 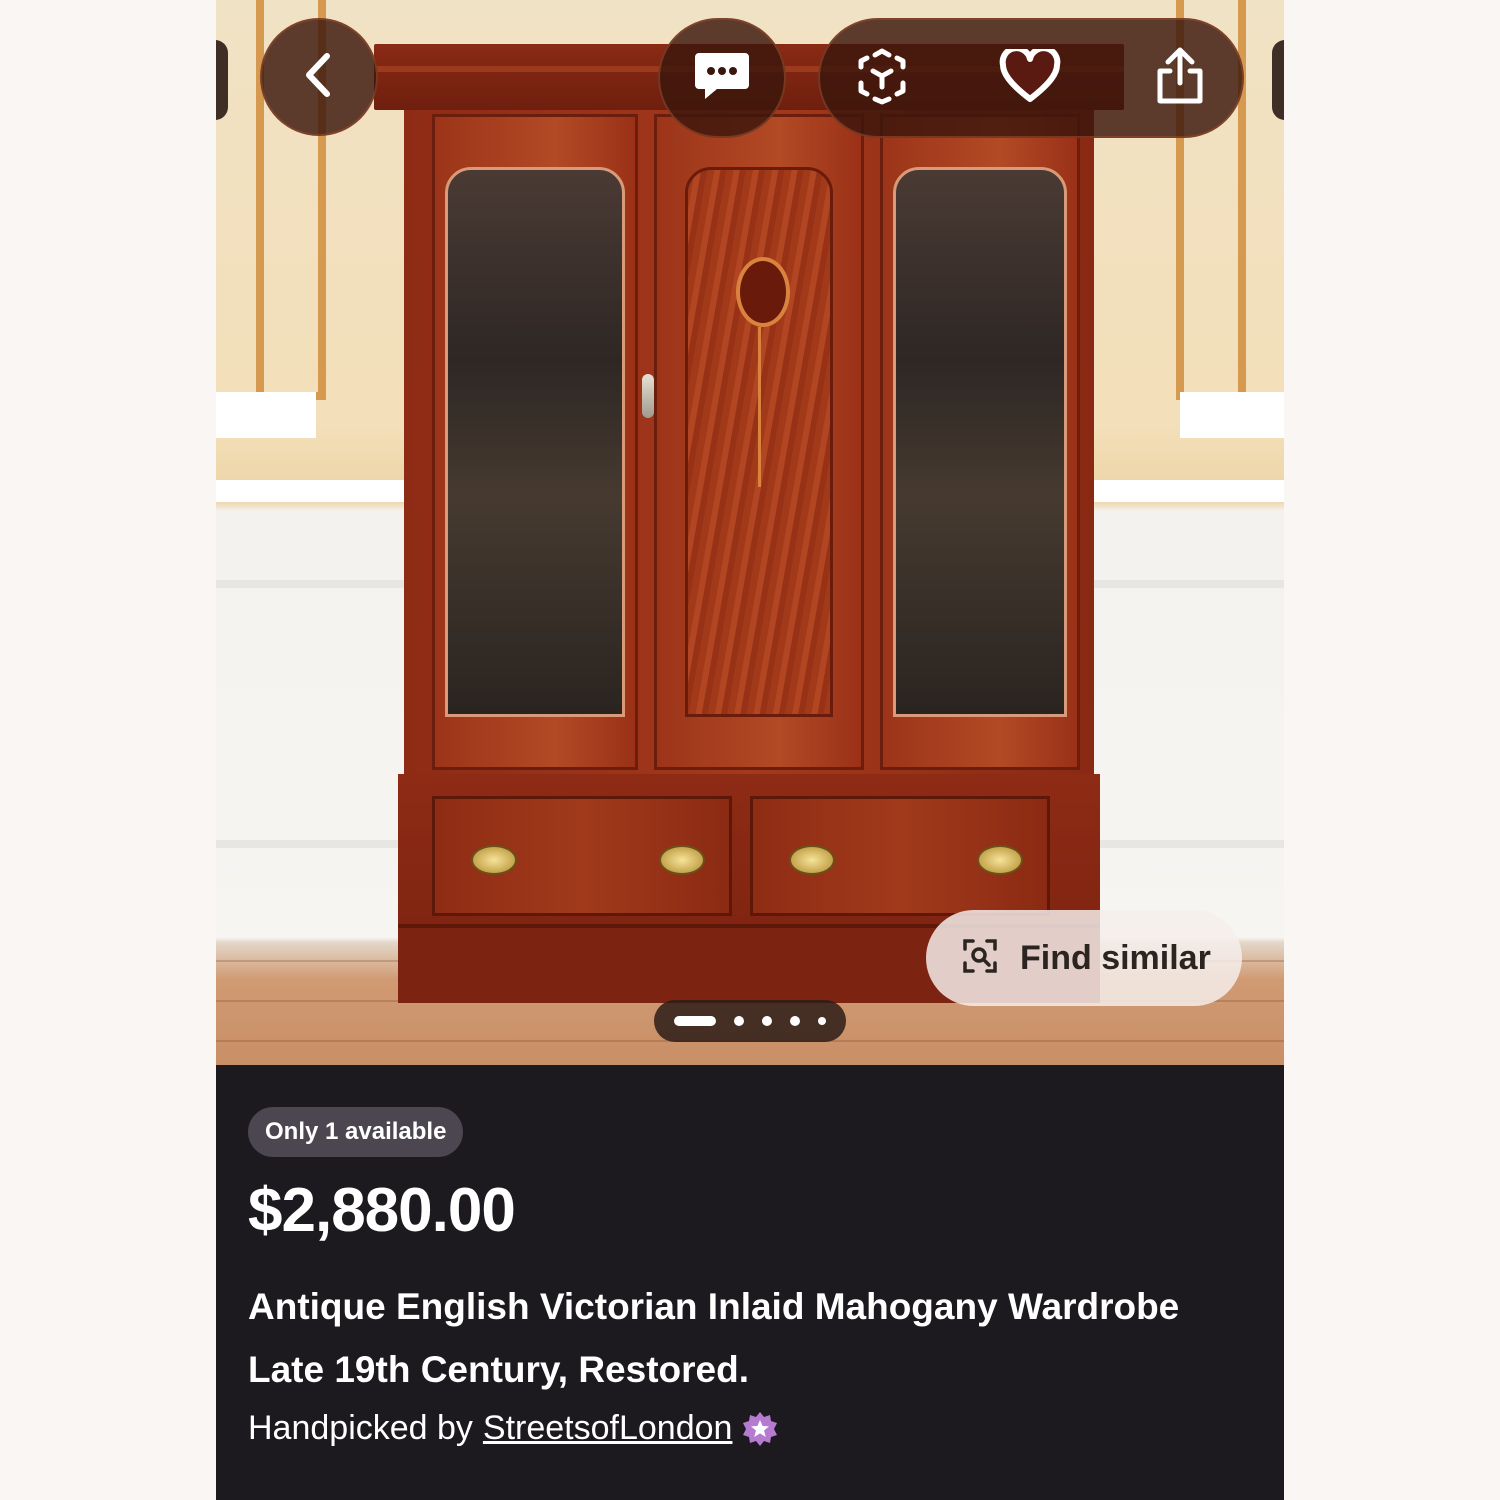 I want to click on wardrobe-door-left, so click(x=535, y=442).